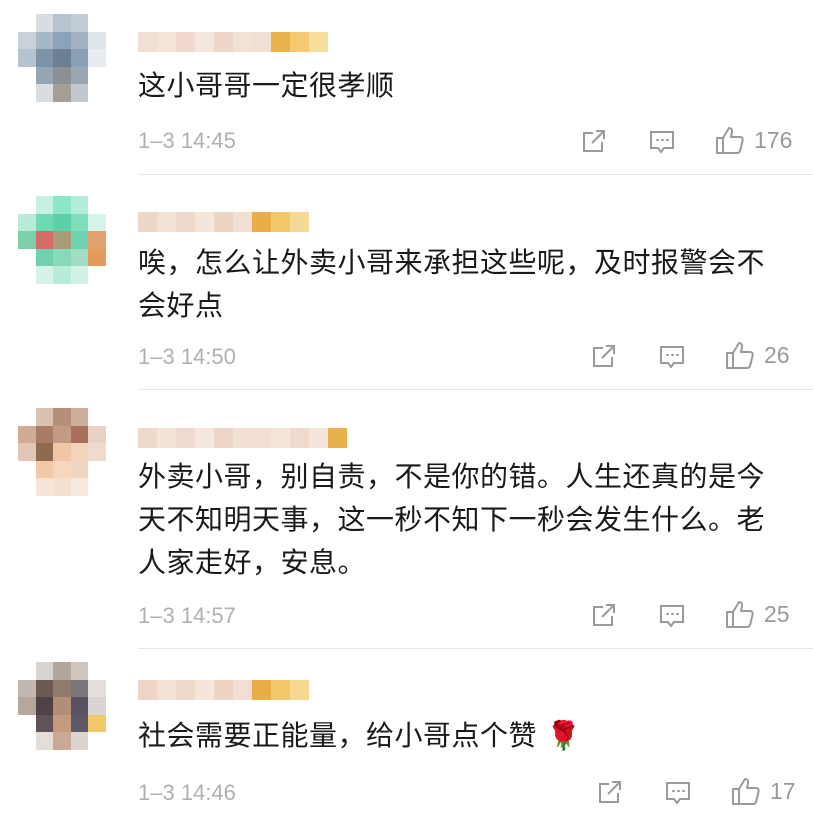 This screenshot has height=828, width=813. What do you see at coordinates (777, 354) in the screenshot?
I see `like-count: 26` at bounding box center [777, 354].